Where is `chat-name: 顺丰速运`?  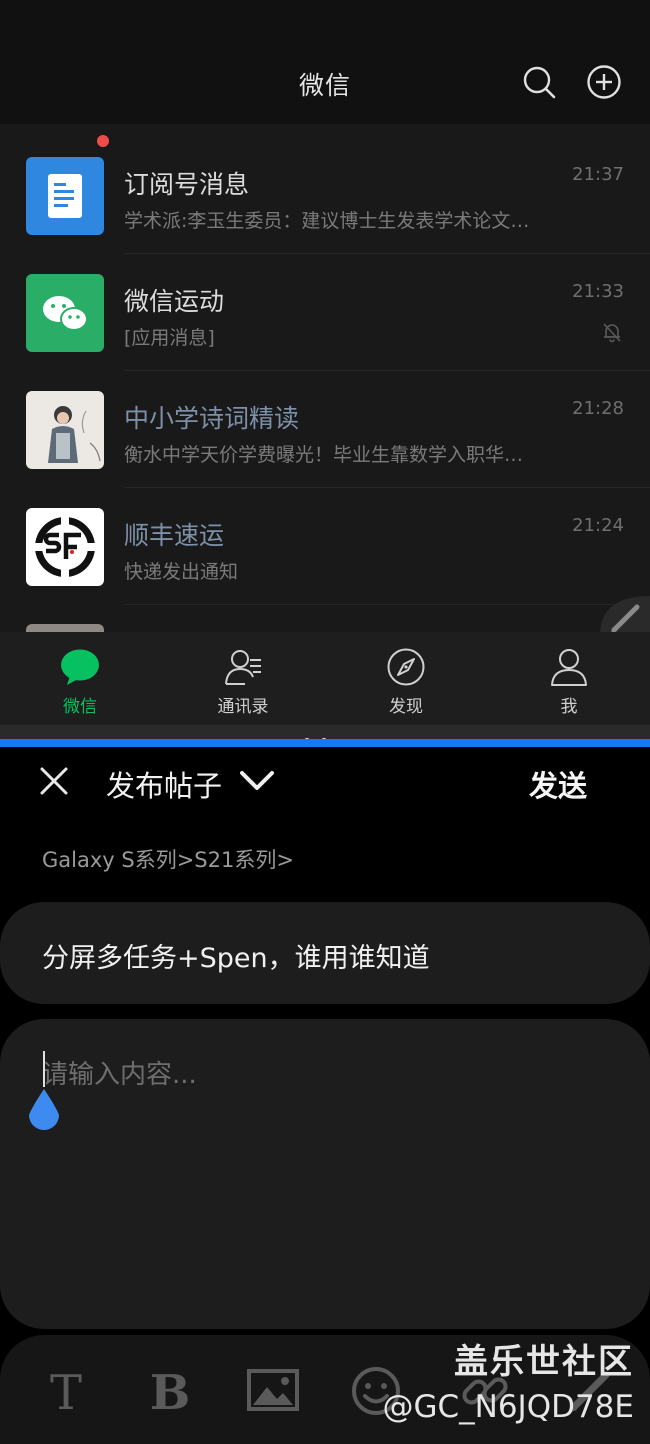
chat-name: 顺丰速运 is located at coordinates (174, 535).